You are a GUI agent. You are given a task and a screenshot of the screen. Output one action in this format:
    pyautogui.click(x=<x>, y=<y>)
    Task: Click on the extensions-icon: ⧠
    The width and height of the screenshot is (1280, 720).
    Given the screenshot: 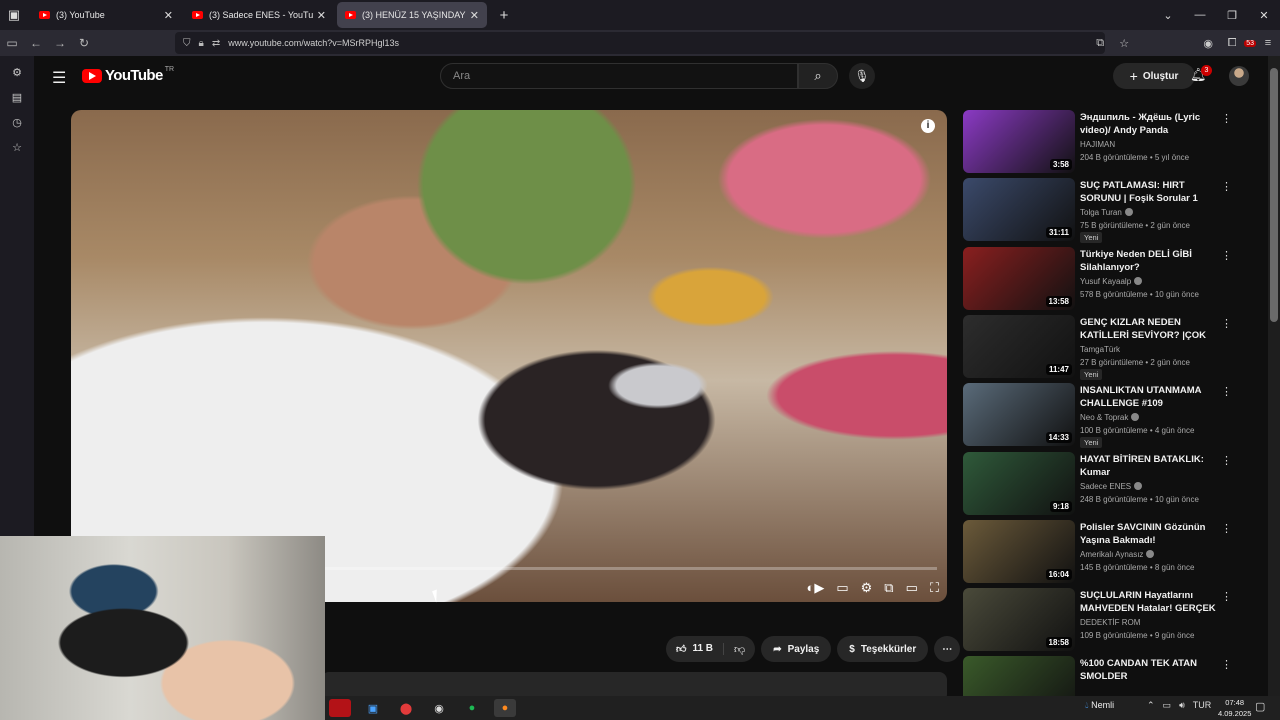 What is the action you would take?
    pyautogui.click(x=1232, y=43)
    